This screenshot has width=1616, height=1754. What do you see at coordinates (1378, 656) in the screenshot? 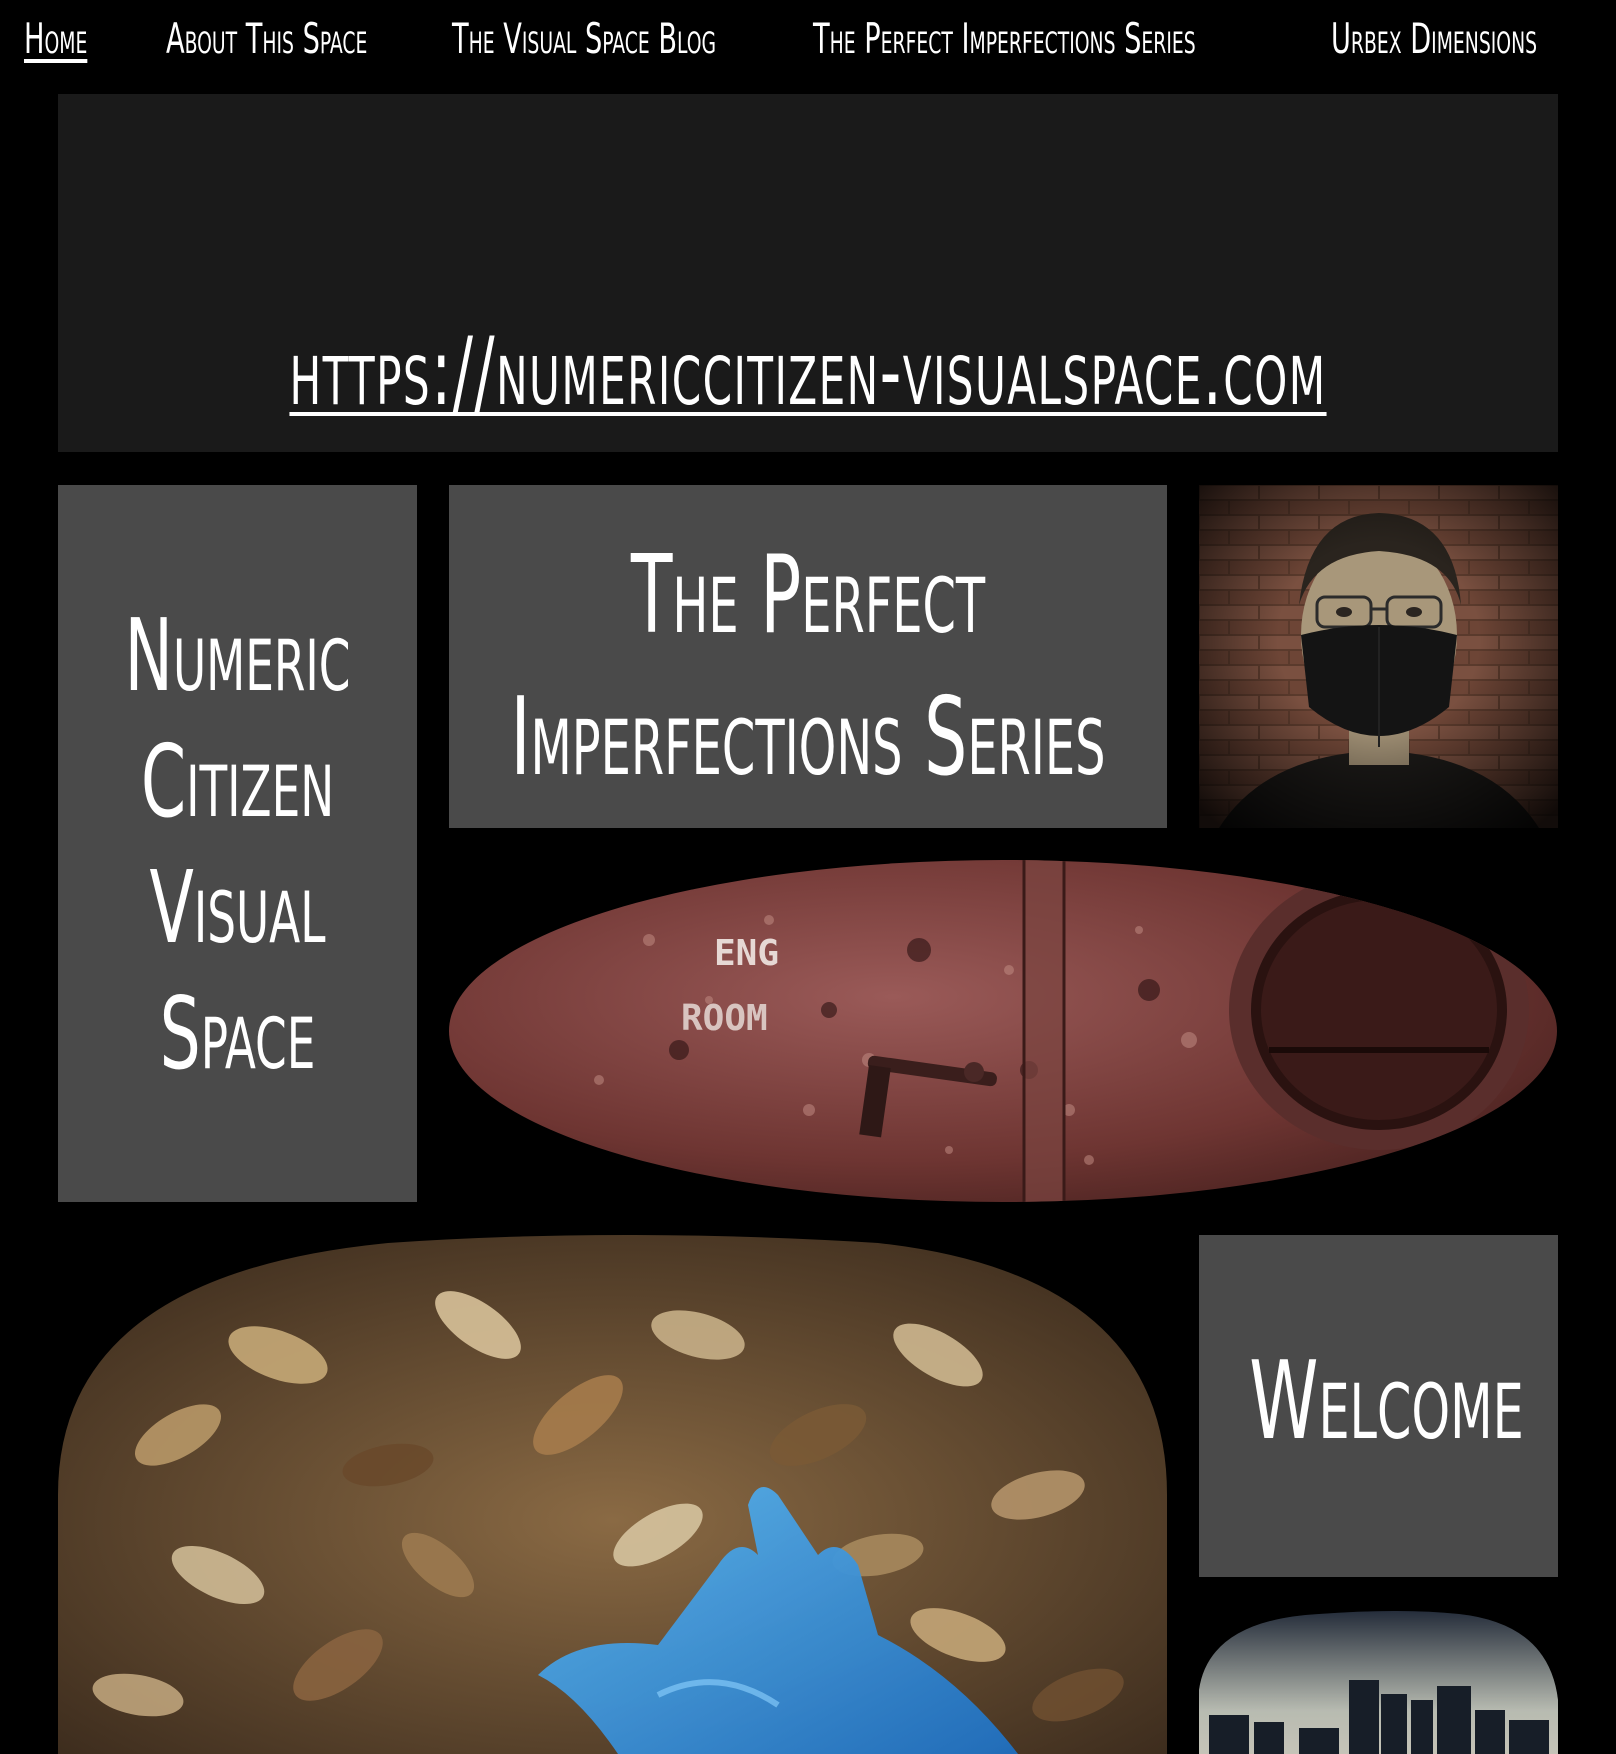
I see `portrait-masked-man-icon` at bounding box center [1378, 656].